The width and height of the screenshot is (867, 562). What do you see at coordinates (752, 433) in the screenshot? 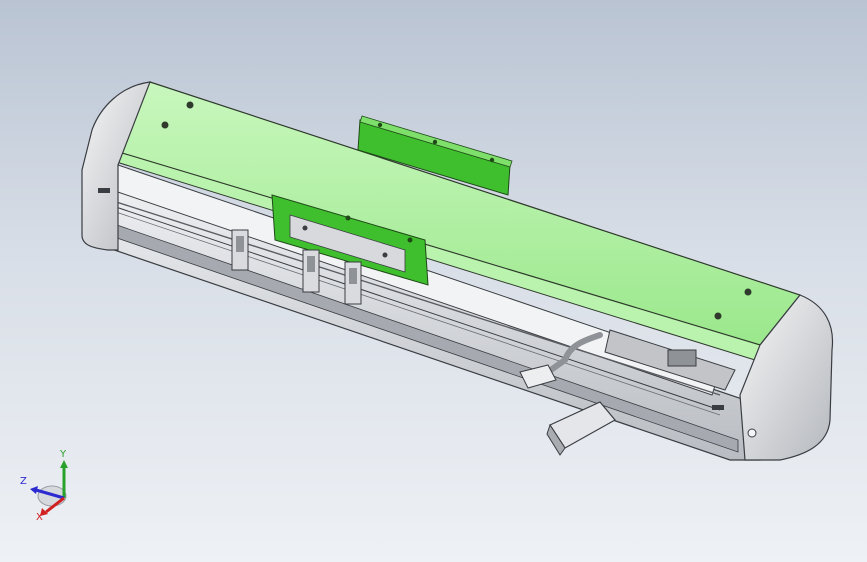
I see `end-cap-hole` at bounding box center [752, 433].